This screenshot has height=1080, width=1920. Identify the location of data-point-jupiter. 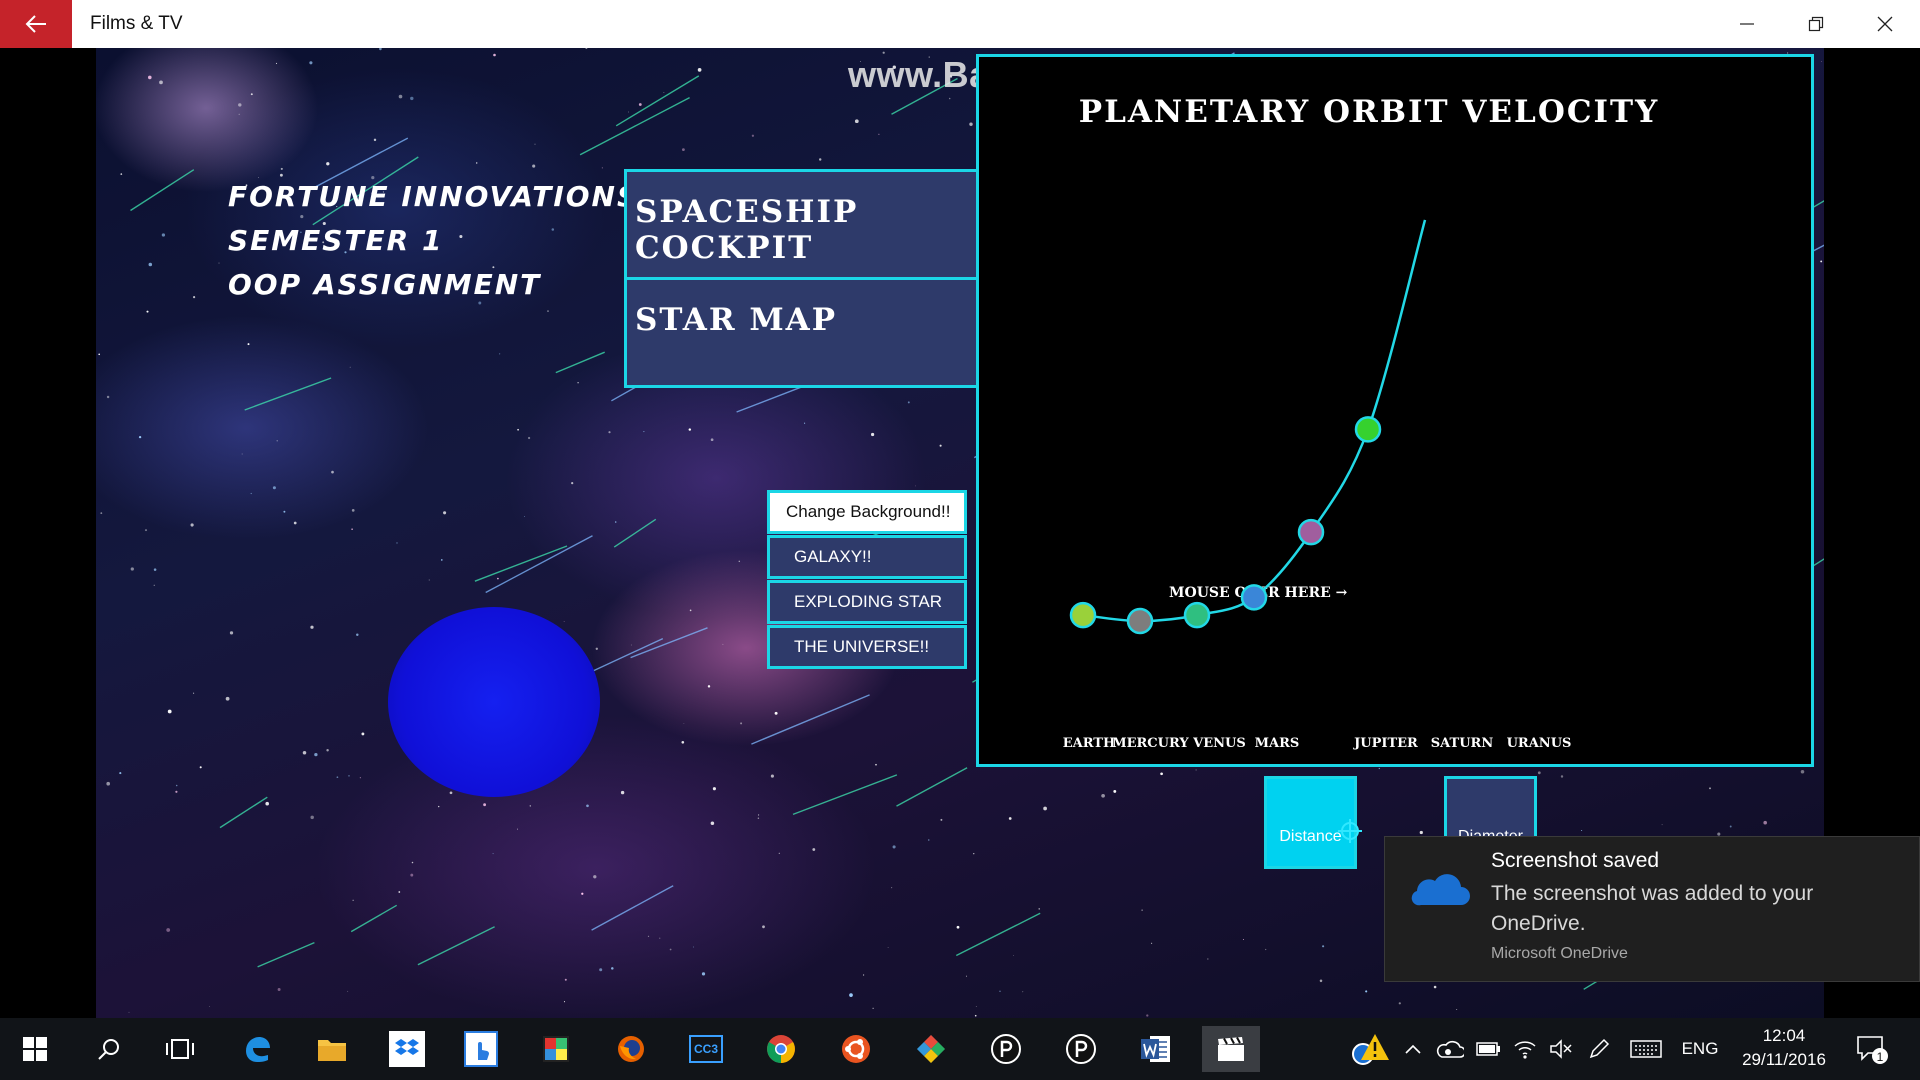
(1311, 532).